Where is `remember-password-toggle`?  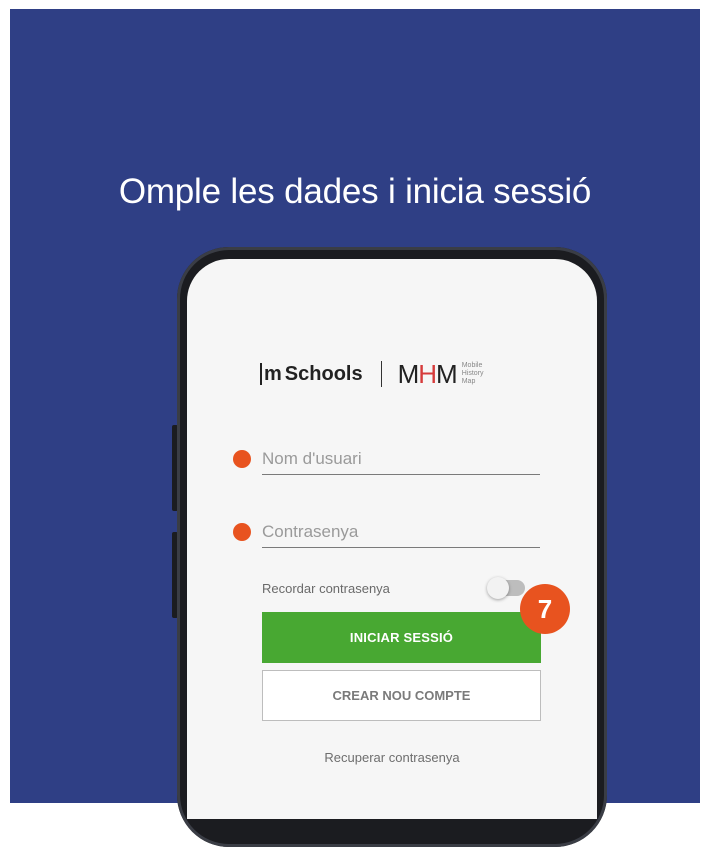
remember-password-toggle is located at coordinates (506, 588).